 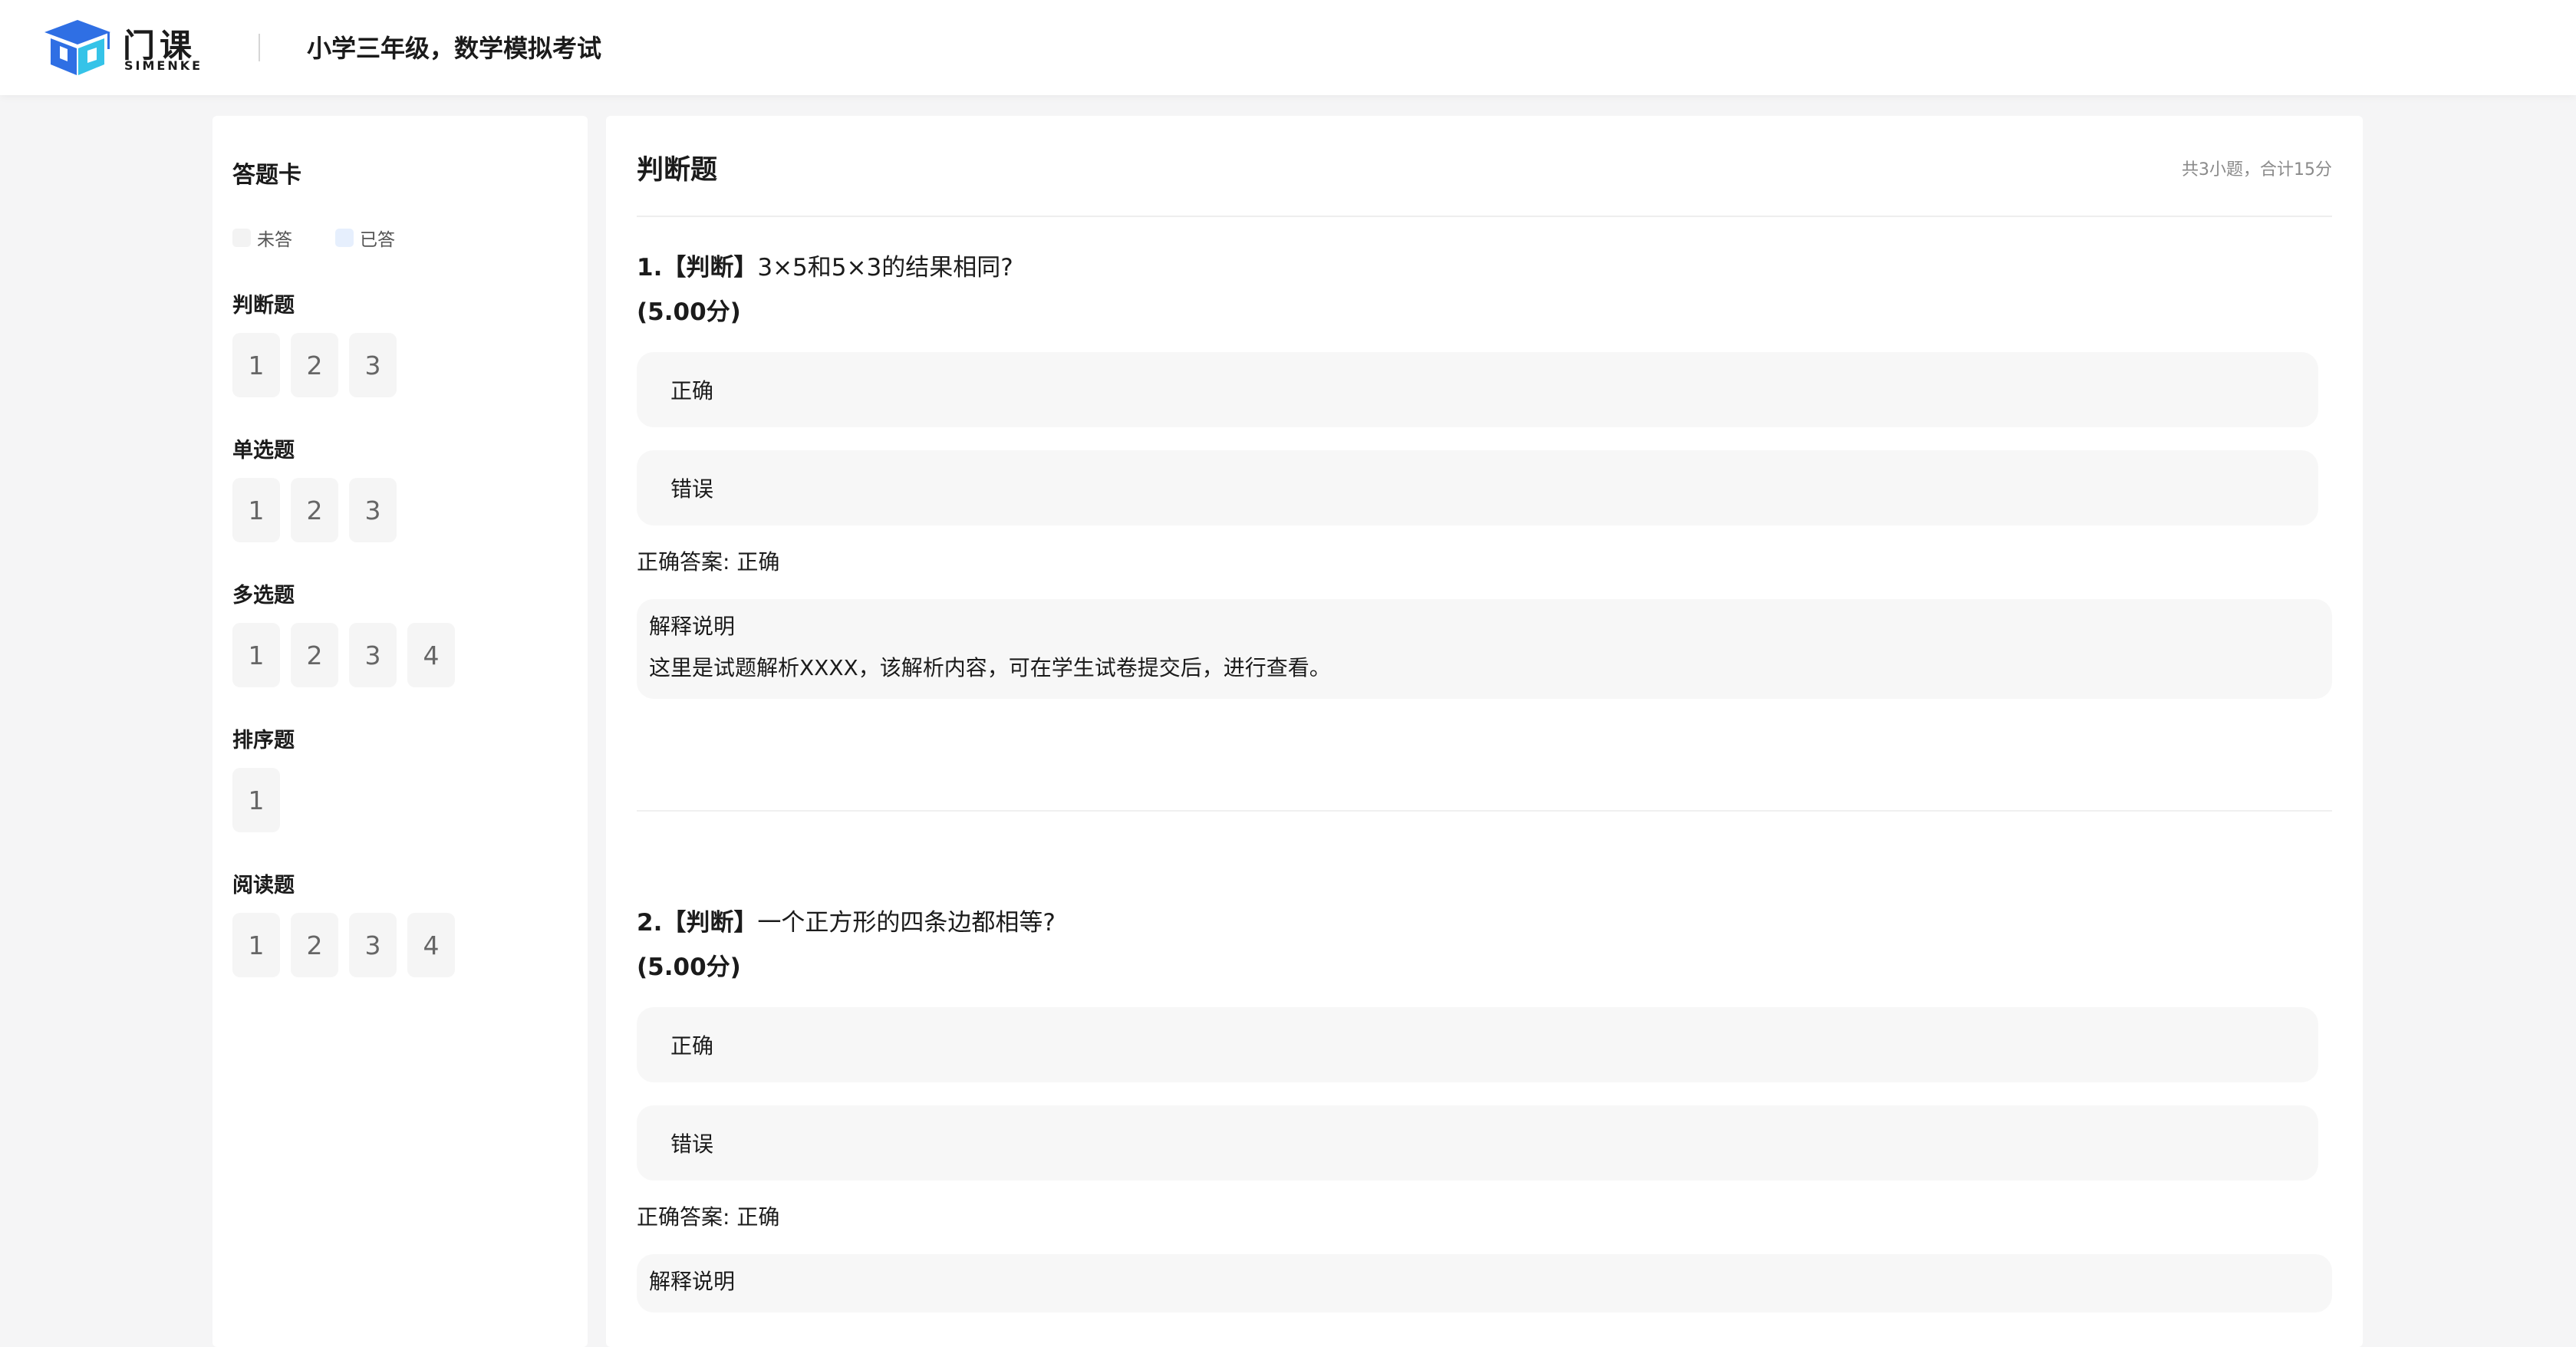 I want to click on group-title: 判断题, so click(x=263, y=306).